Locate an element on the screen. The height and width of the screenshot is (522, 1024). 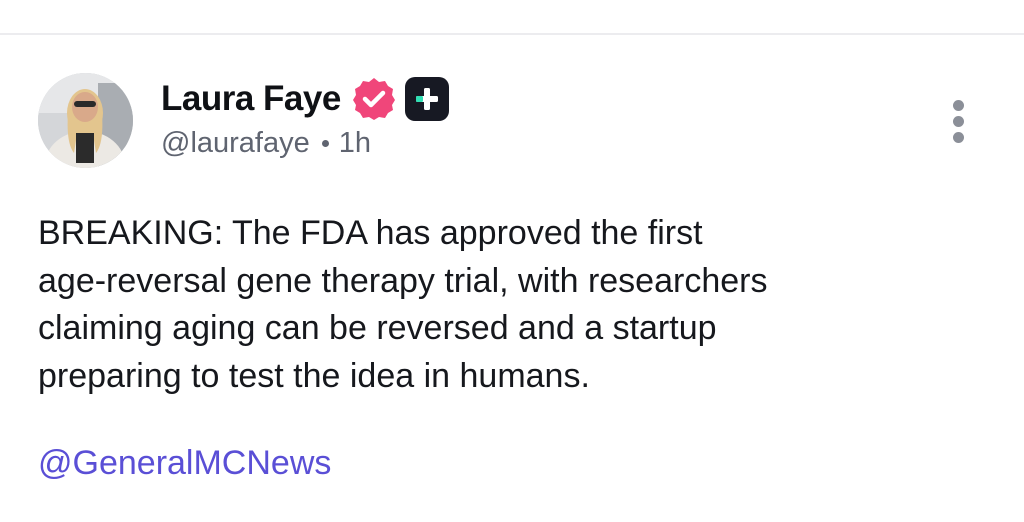
plus-badge-icon is located at coordinates (427, 99).